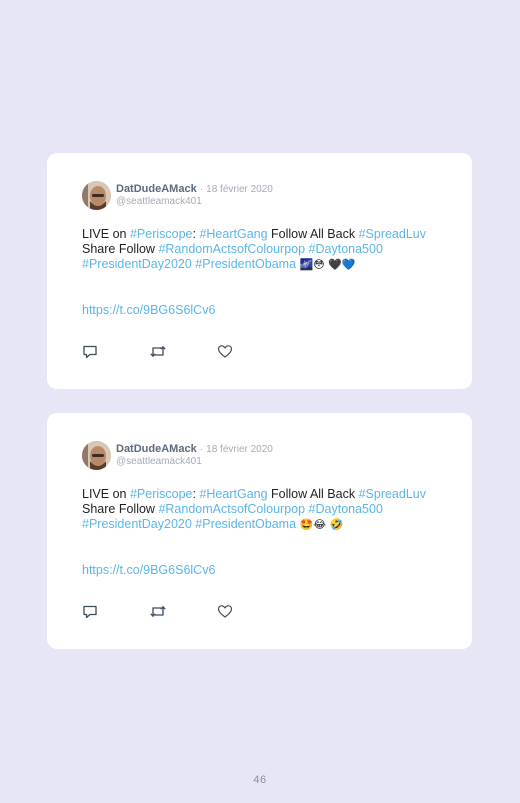 The height and width of the screenshot is (803, 520). I want to click on page-number: 46, so click(260, 780).